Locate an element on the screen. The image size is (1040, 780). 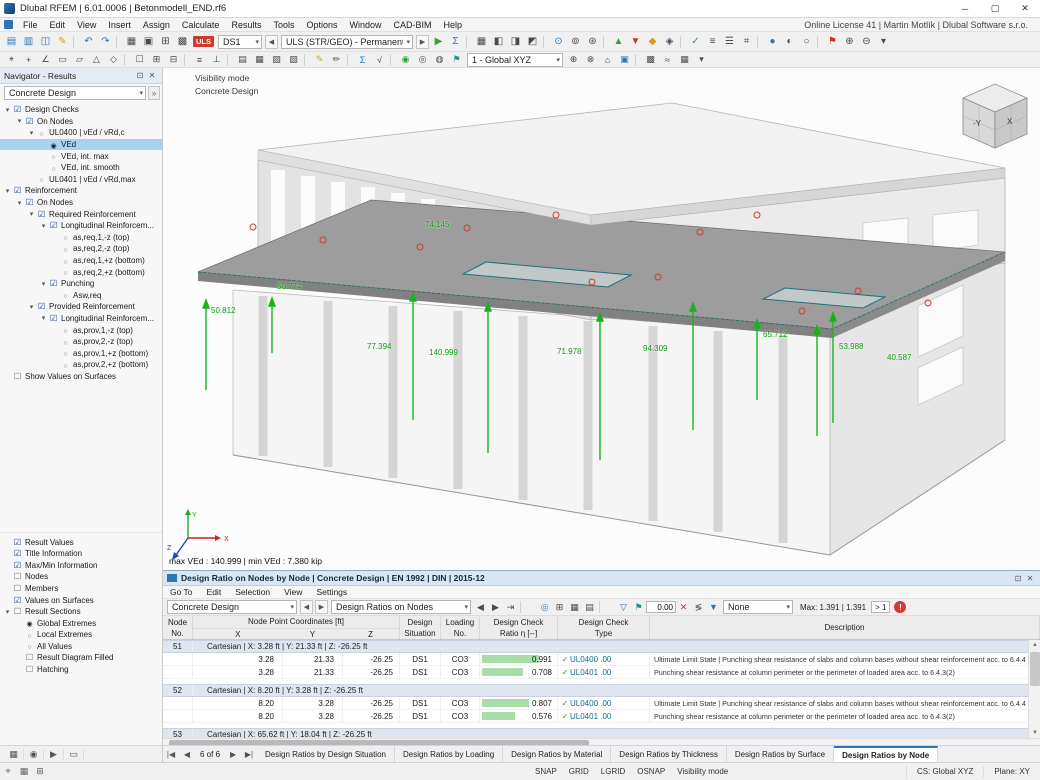
work-plane-status: Plane: XY is located at coordinates (1011, 771).